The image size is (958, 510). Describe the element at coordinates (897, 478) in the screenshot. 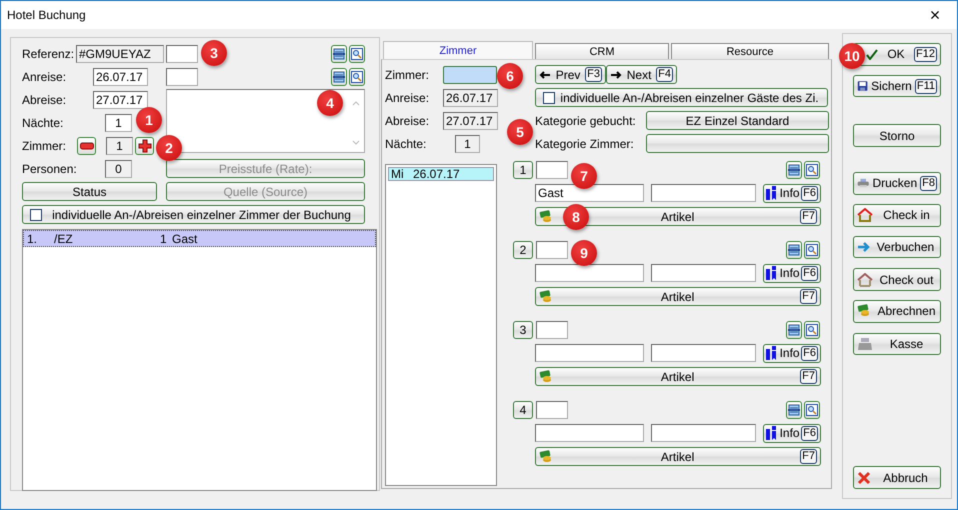

I see `action-button: Abbruch` at that location.